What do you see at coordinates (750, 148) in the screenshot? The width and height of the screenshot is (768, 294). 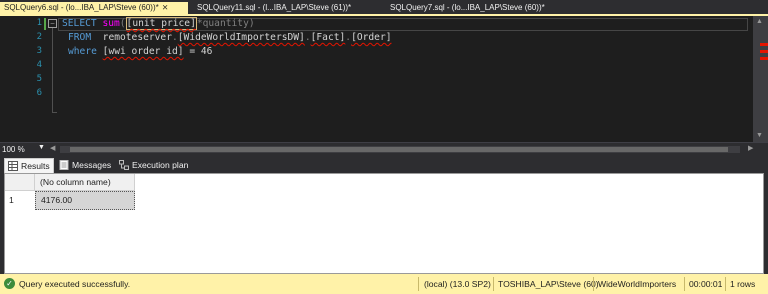 I see `scroll-right-icon: ▶` at bounding box center [750, 148].